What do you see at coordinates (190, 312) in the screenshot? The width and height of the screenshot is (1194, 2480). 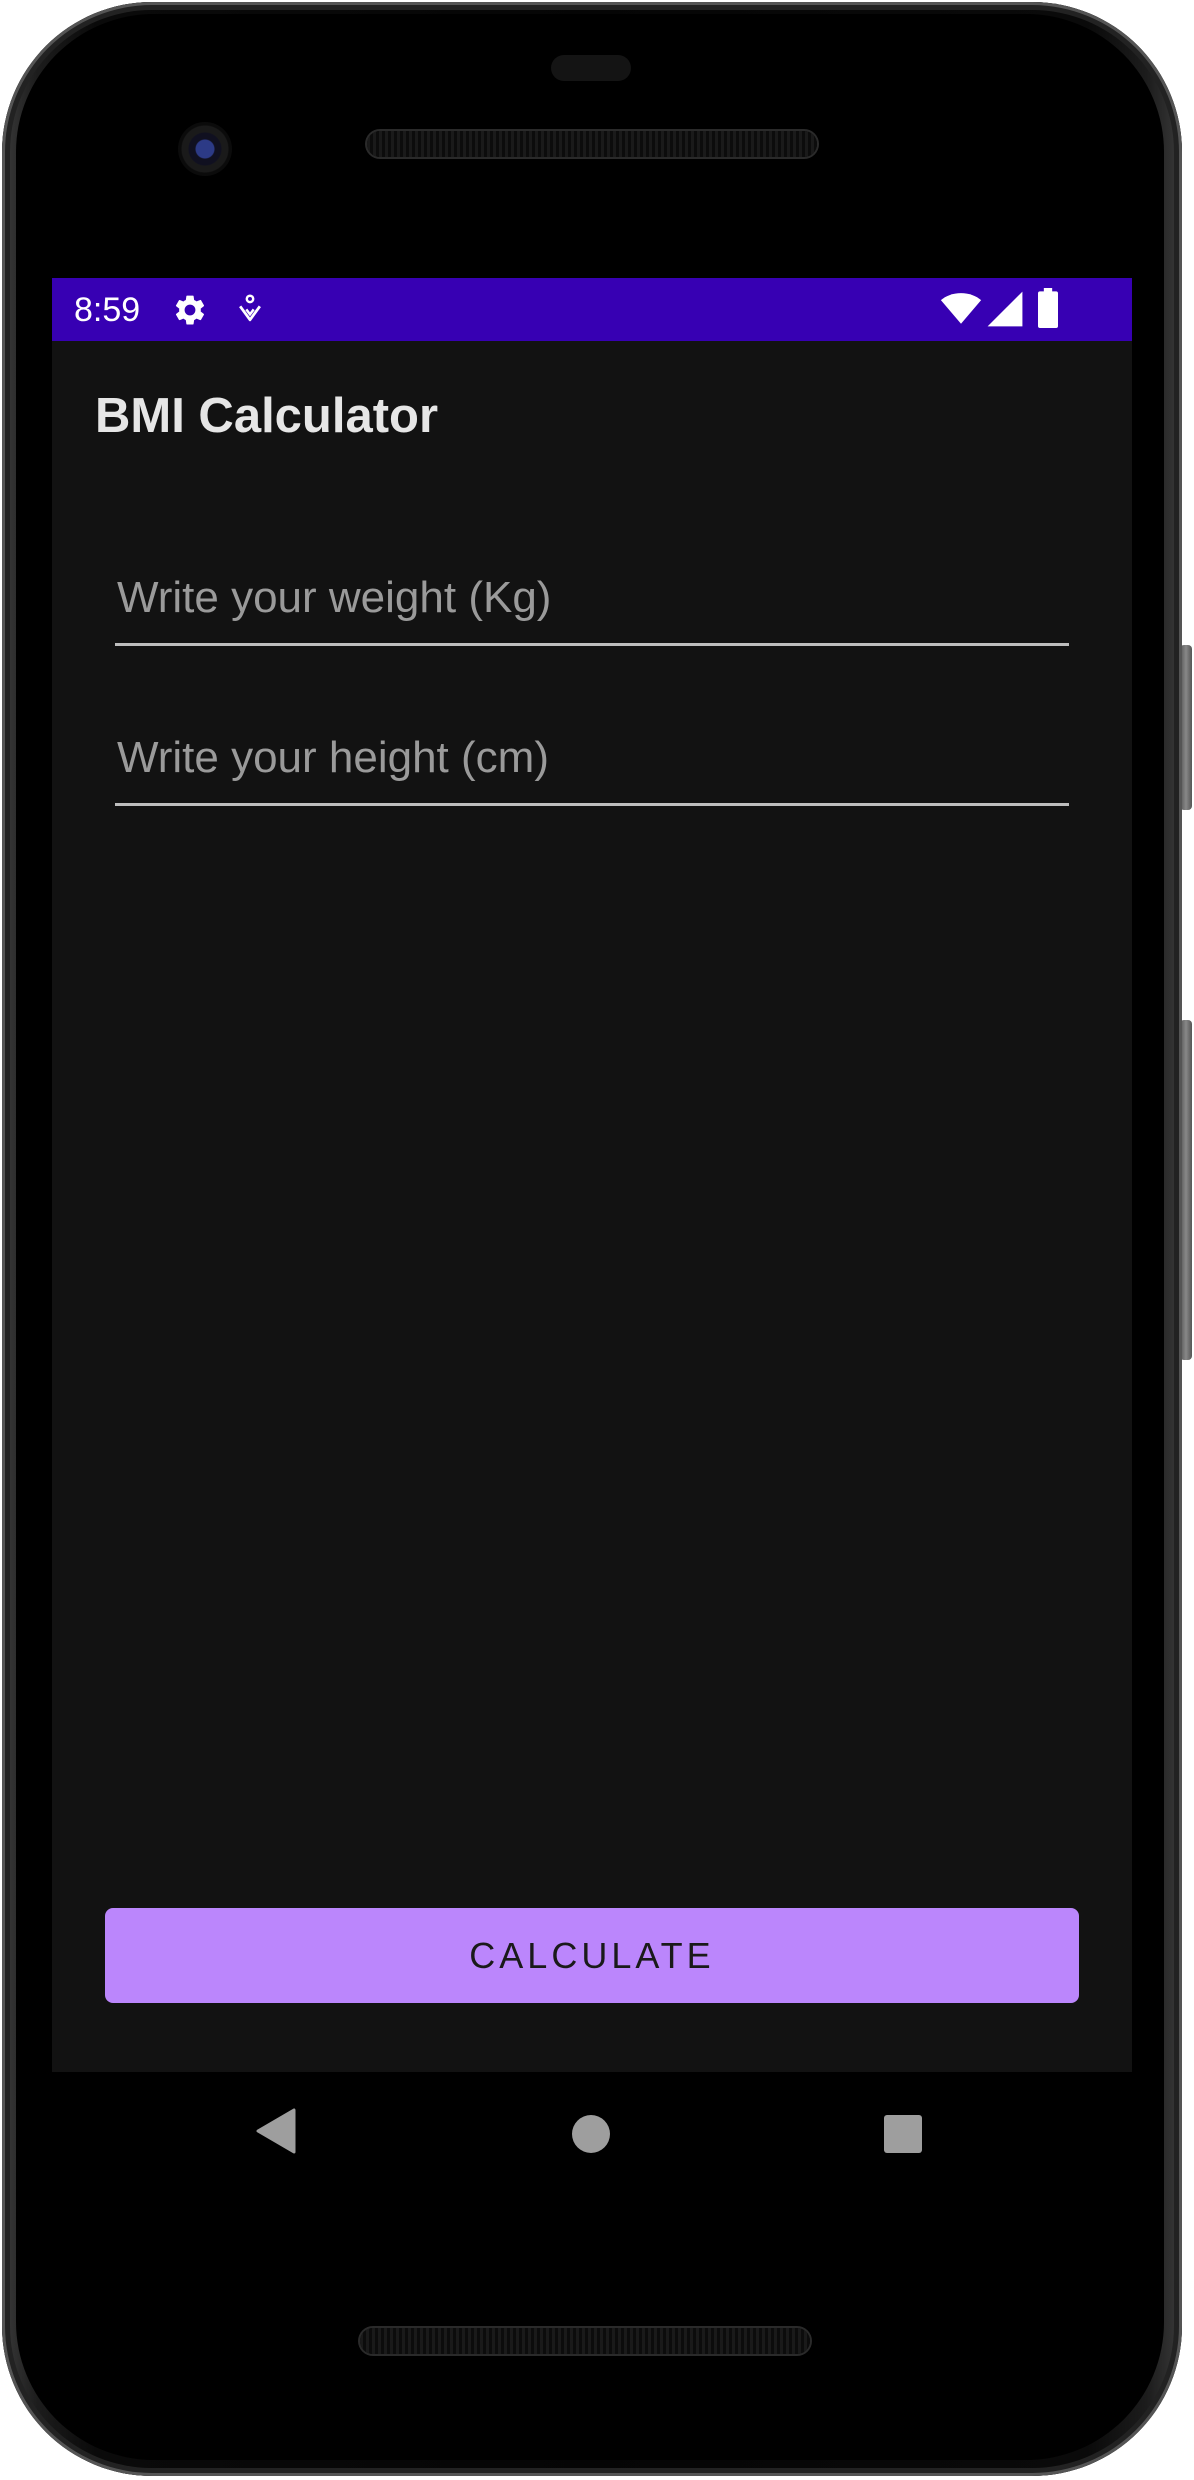 I see `gear-icon` at bounding box center [190, 312].